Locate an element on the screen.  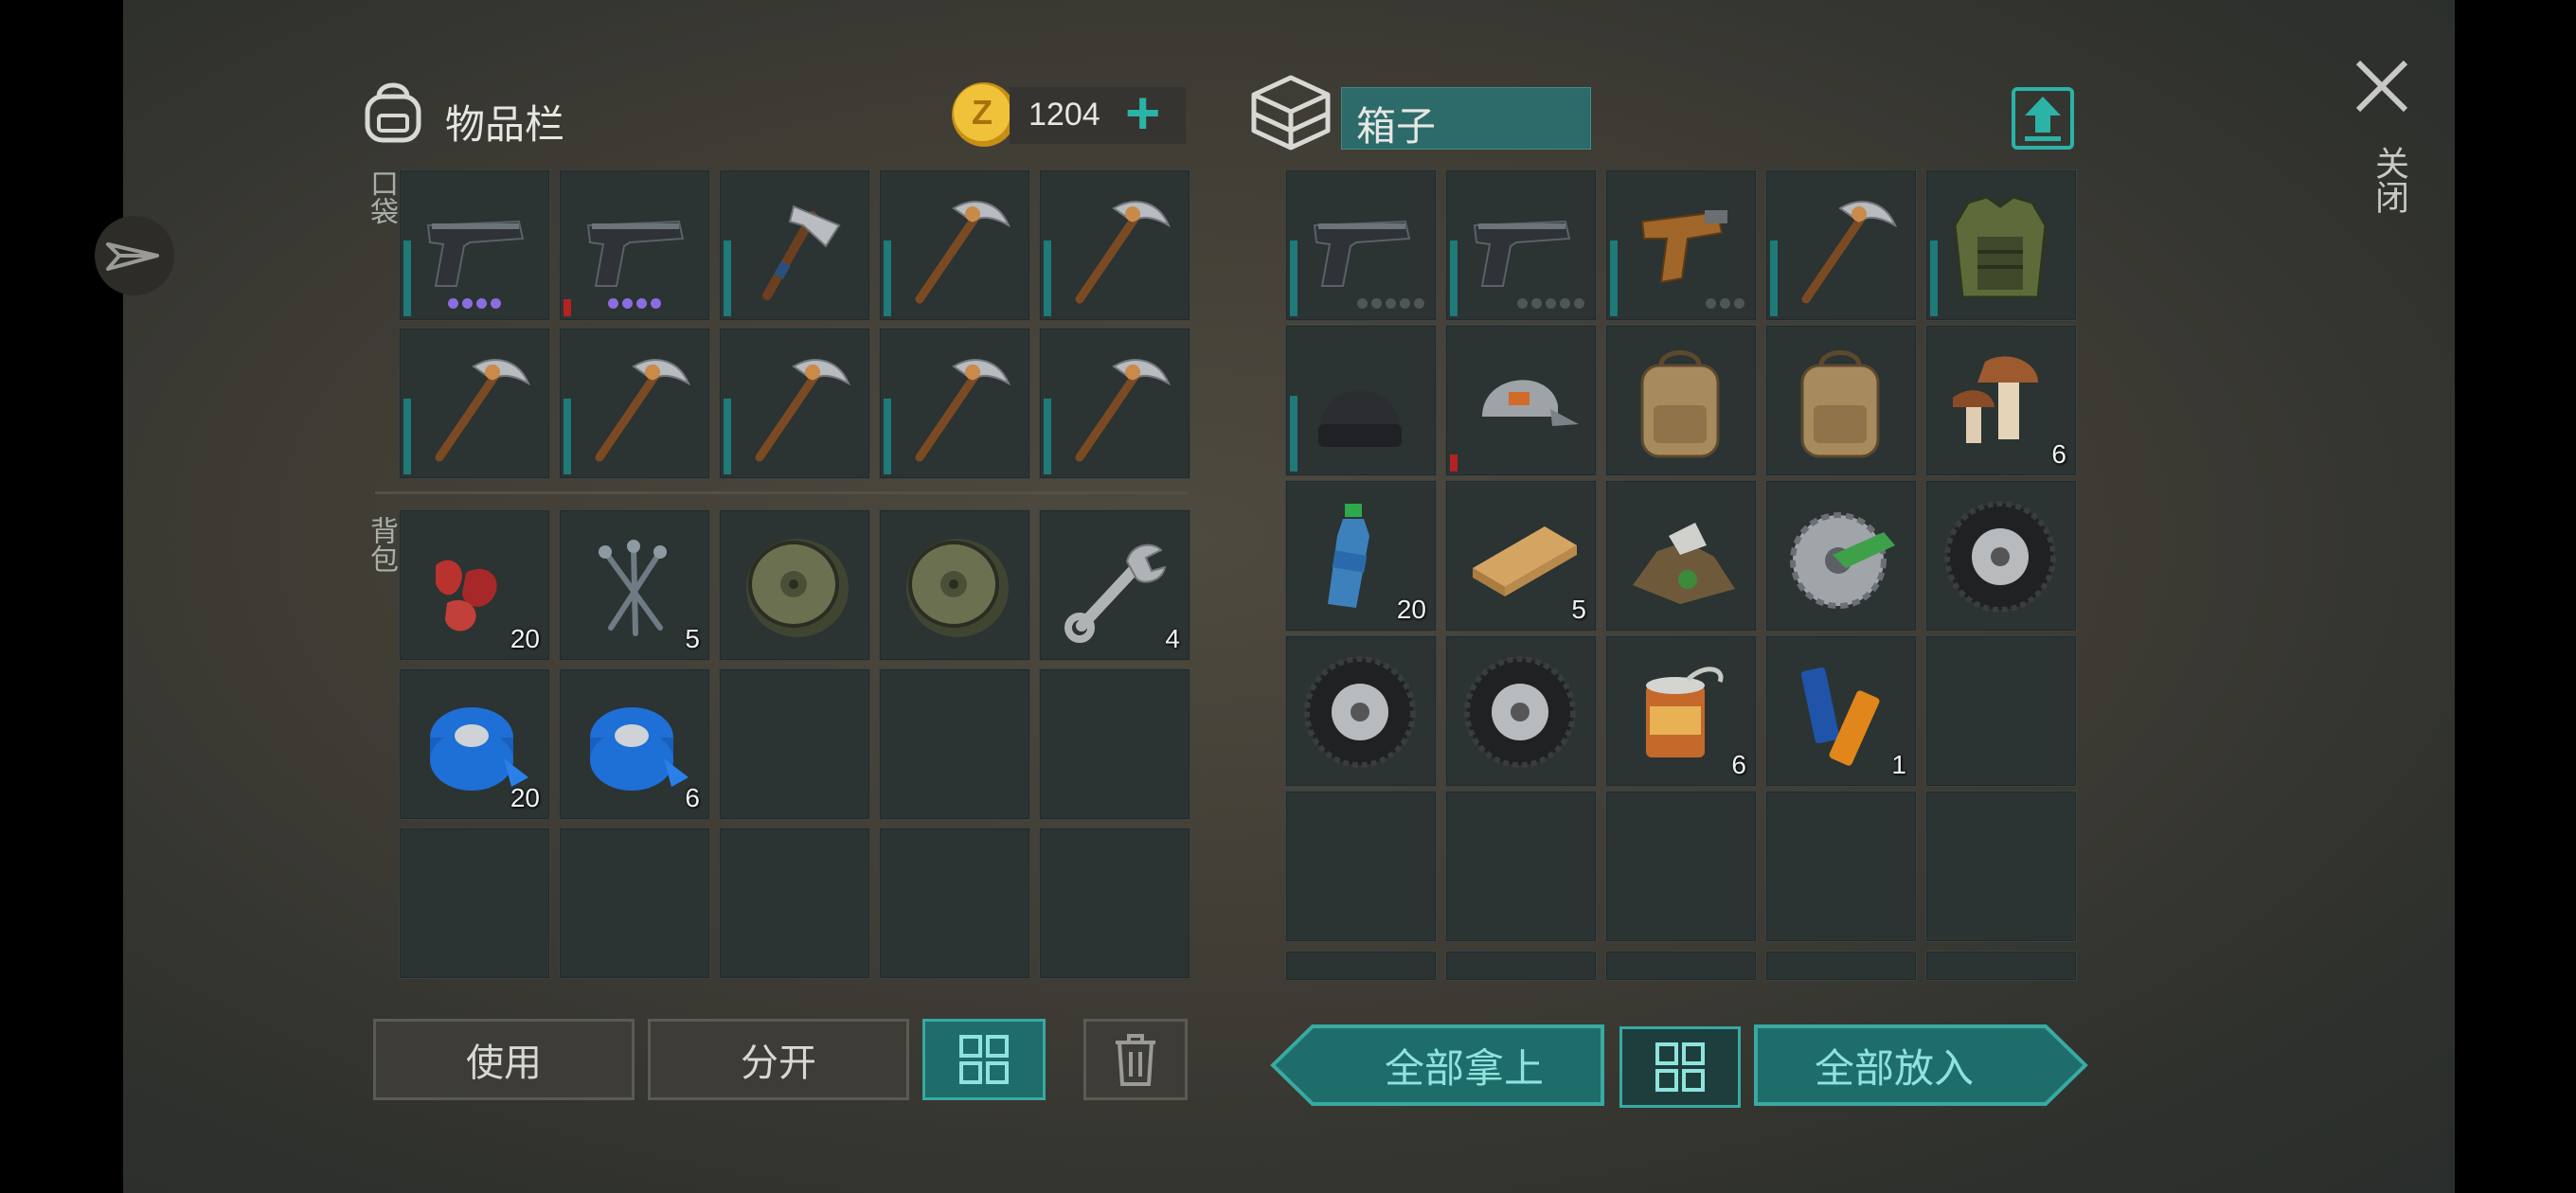
grid-sort-button is located at coordinates (984, 1059).